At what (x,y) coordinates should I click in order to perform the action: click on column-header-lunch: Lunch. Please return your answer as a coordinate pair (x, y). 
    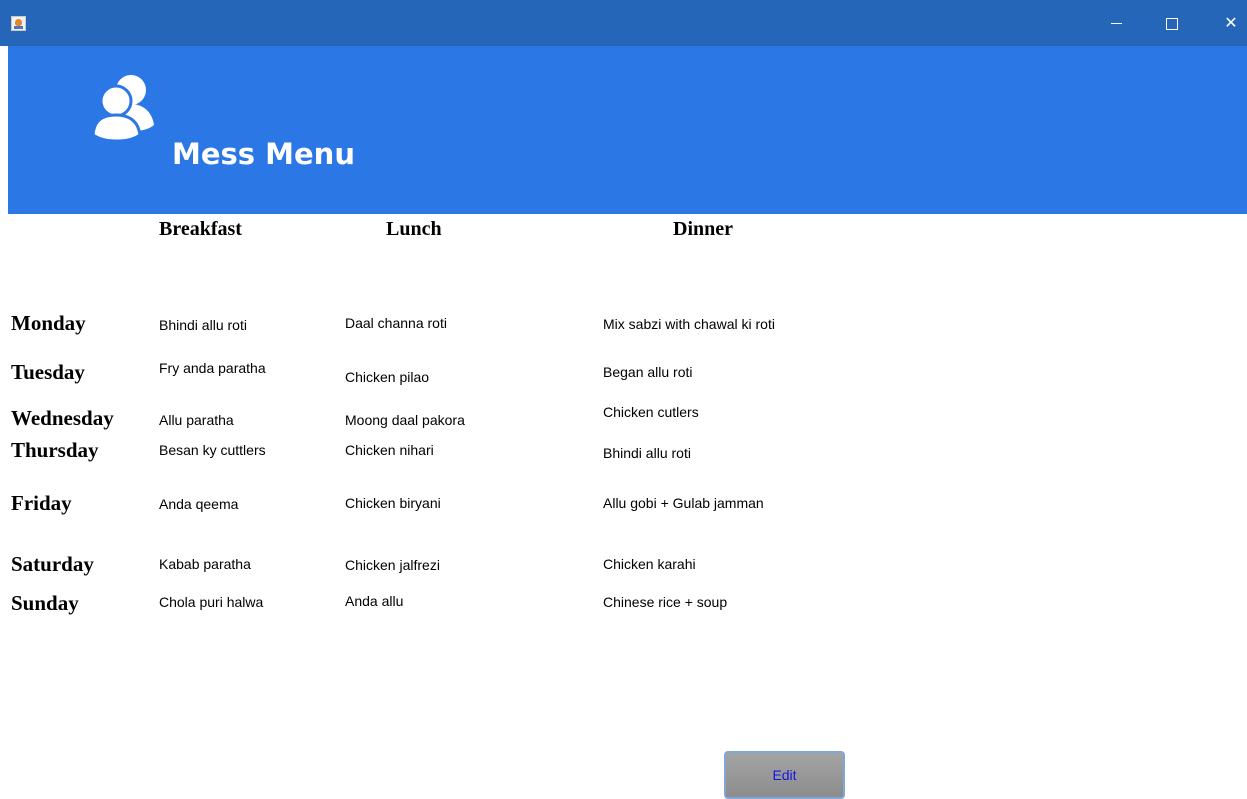
    Looking at the image, I should click on (414, 229).